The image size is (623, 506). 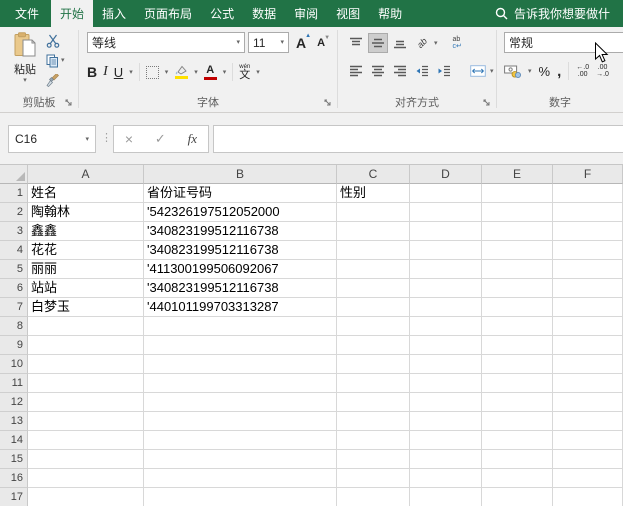 I want to click on cell-F8, so click(x=588, y=326).